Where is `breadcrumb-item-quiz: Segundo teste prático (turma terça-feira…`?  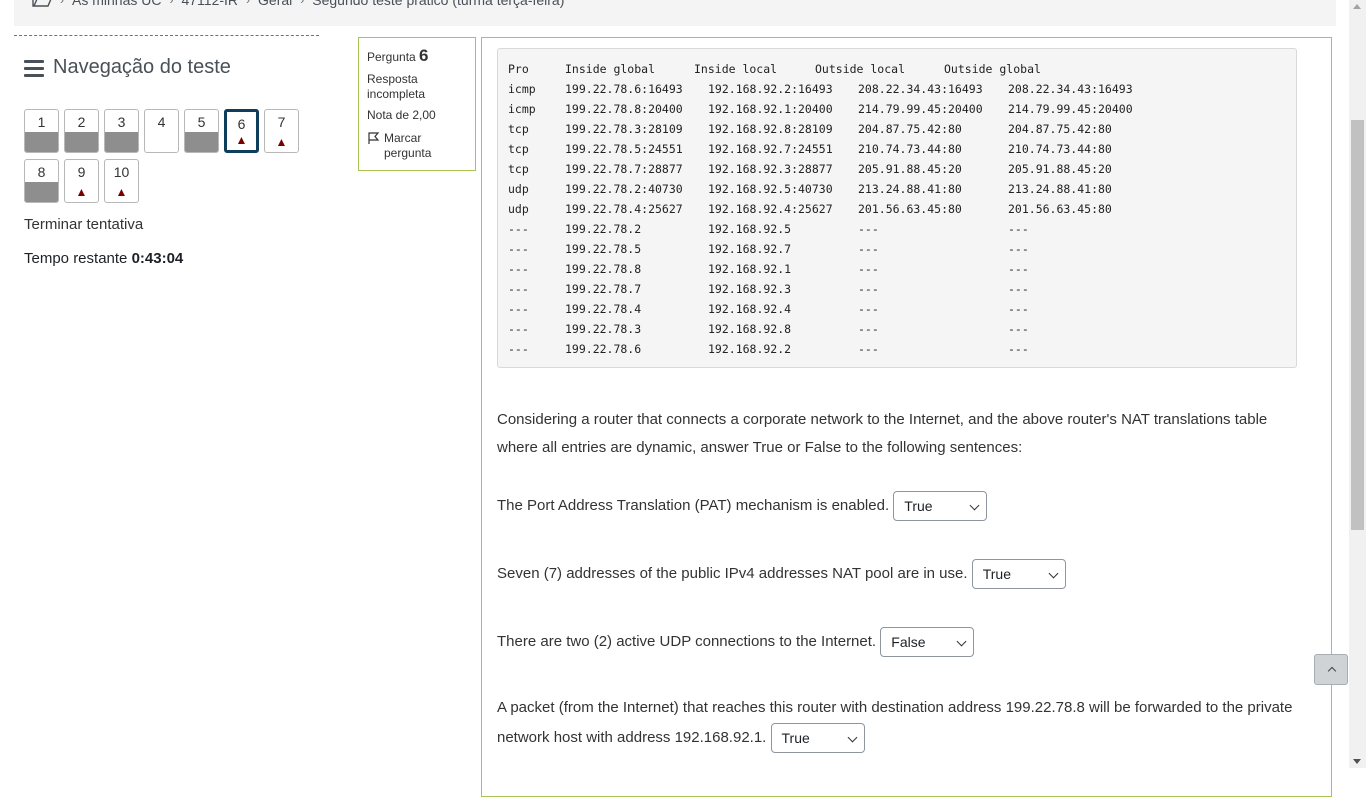
breadcrumb-item-quiz: Segundo teste prático (turma terça-feira… is located at coordinates (438, 4).